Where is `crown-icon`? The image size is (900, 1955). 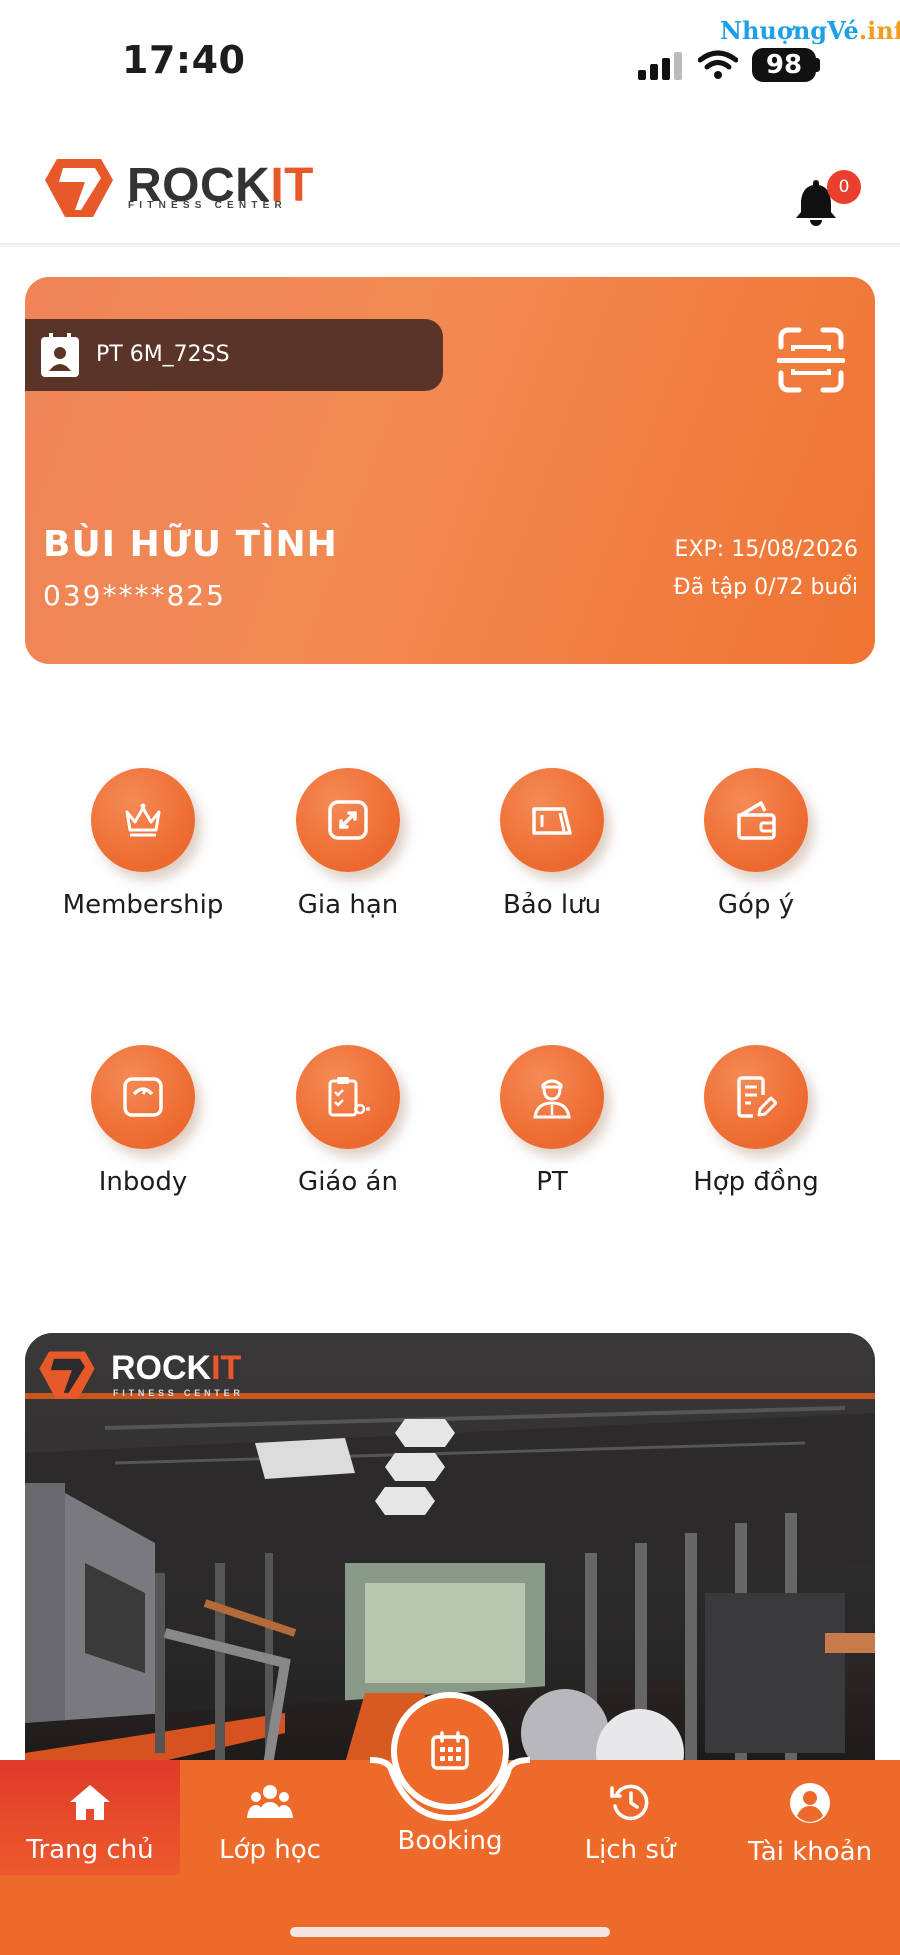
crown-icon is located at coordinates (143, 820).